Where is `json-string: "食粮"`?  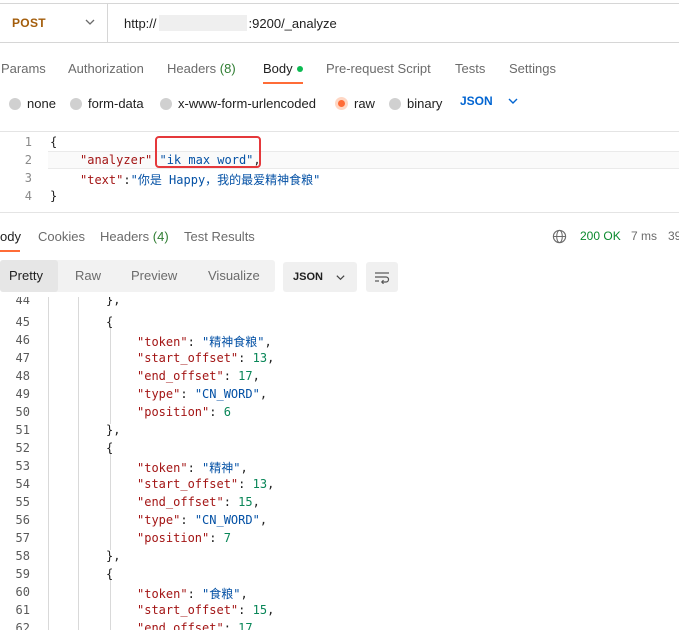 json-string: "食粮" is located at coordinates (221, 594).